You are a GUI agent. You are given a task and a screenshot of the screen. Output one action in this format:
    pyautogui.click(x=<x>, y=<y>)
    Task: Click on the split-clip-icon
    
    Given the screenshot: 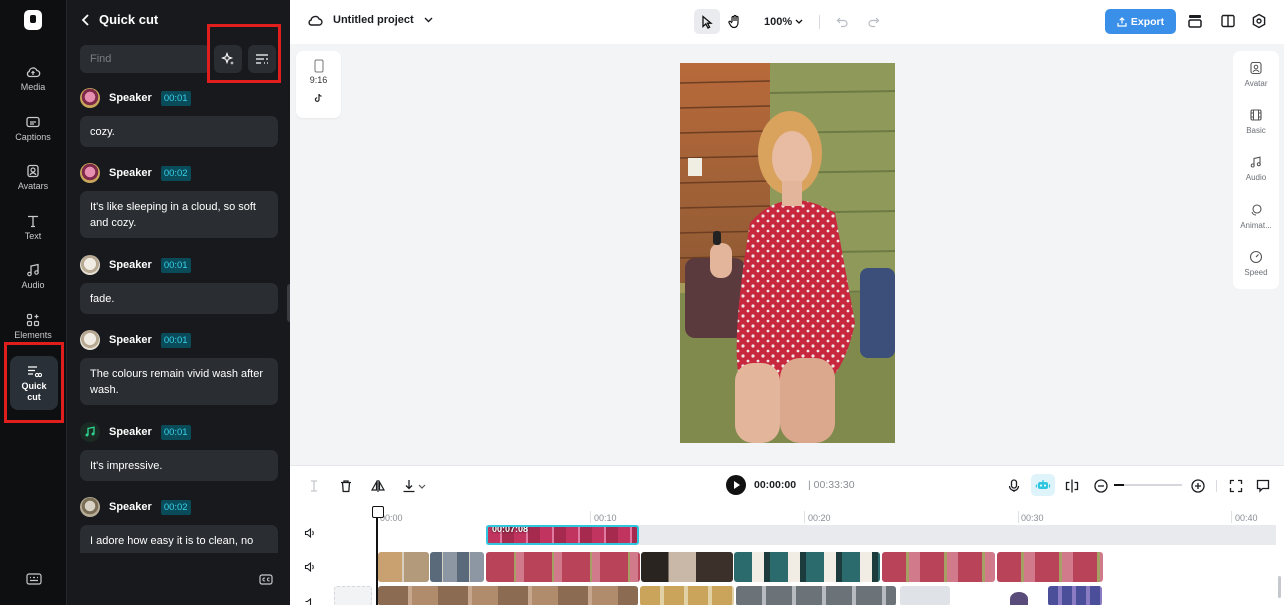 What is the action you would take?
    pyautogui.click(x=1072, y=486)
    